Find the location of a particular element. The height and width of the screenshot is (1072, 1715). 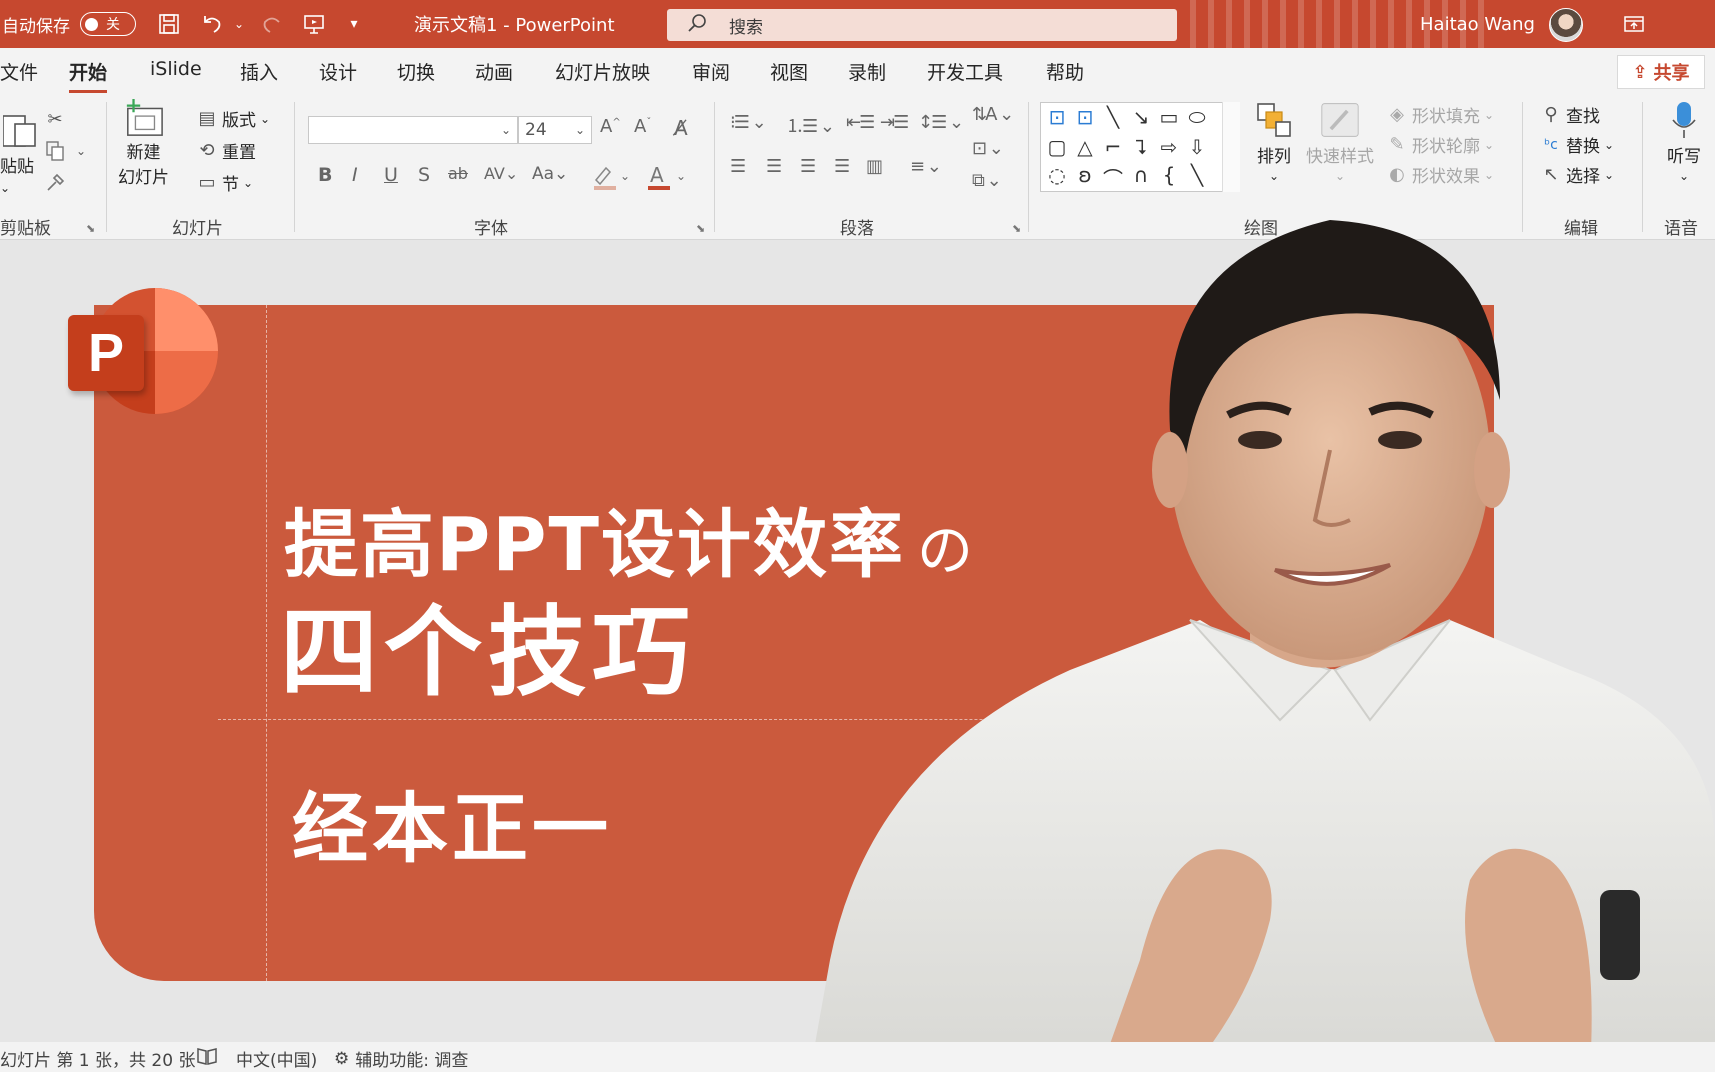

strikethrough-icon: ab is located at coordinates (458, 173).